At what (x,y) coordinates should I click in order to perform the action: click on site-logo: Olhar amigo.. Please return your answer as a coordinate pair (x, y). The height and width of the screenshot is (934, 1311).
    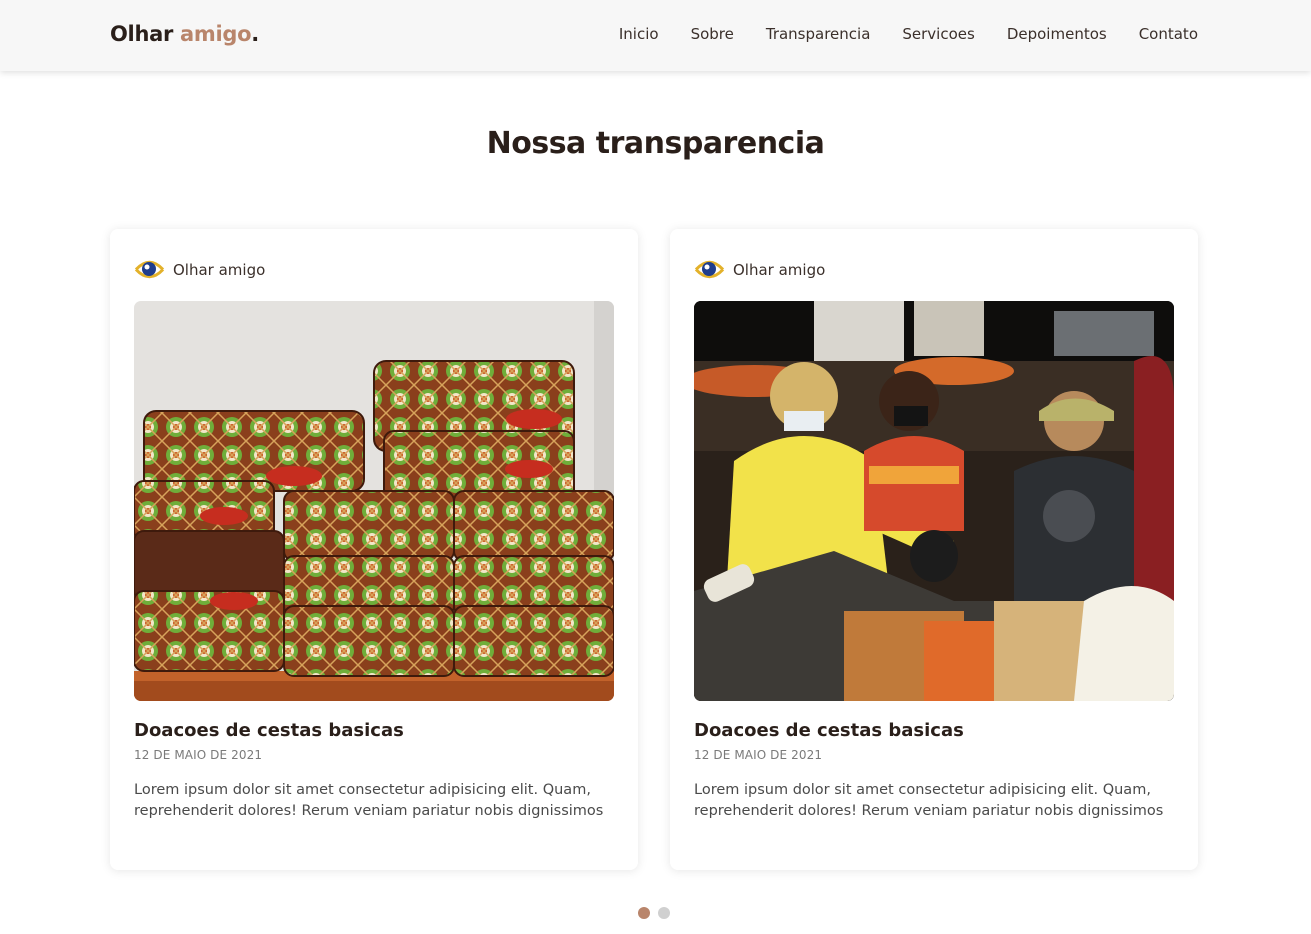
    Looking at the image, I should click on (184, 34).